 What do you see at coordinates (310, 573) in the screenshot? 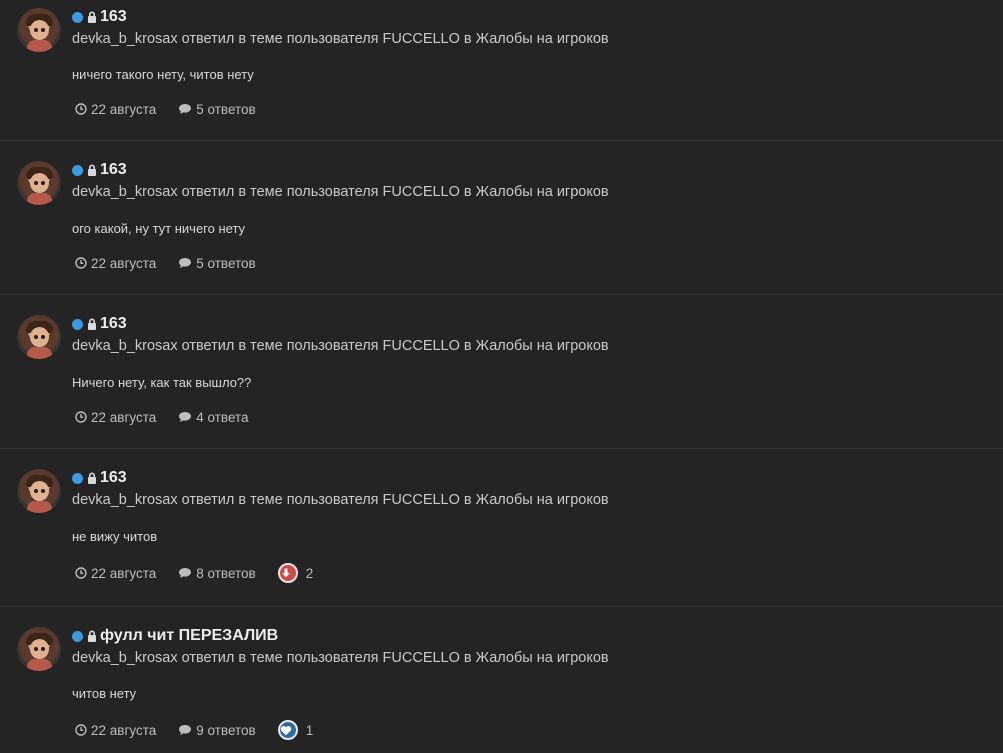
I see `reaction-count: 2` at bounding box center [310, 573].